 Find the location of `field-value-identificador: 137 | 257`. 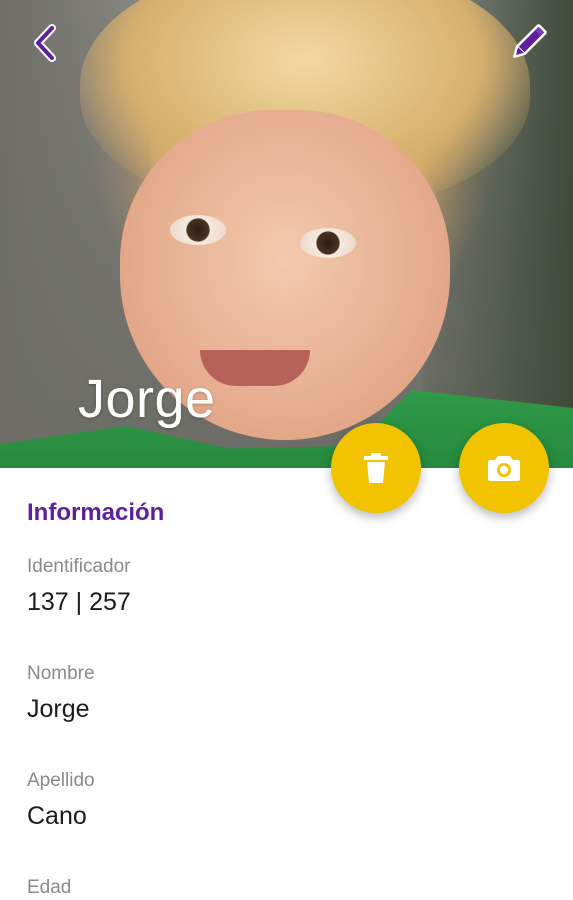

field-value-identificador: 137 | 257 is located at coordinates (79, 602).